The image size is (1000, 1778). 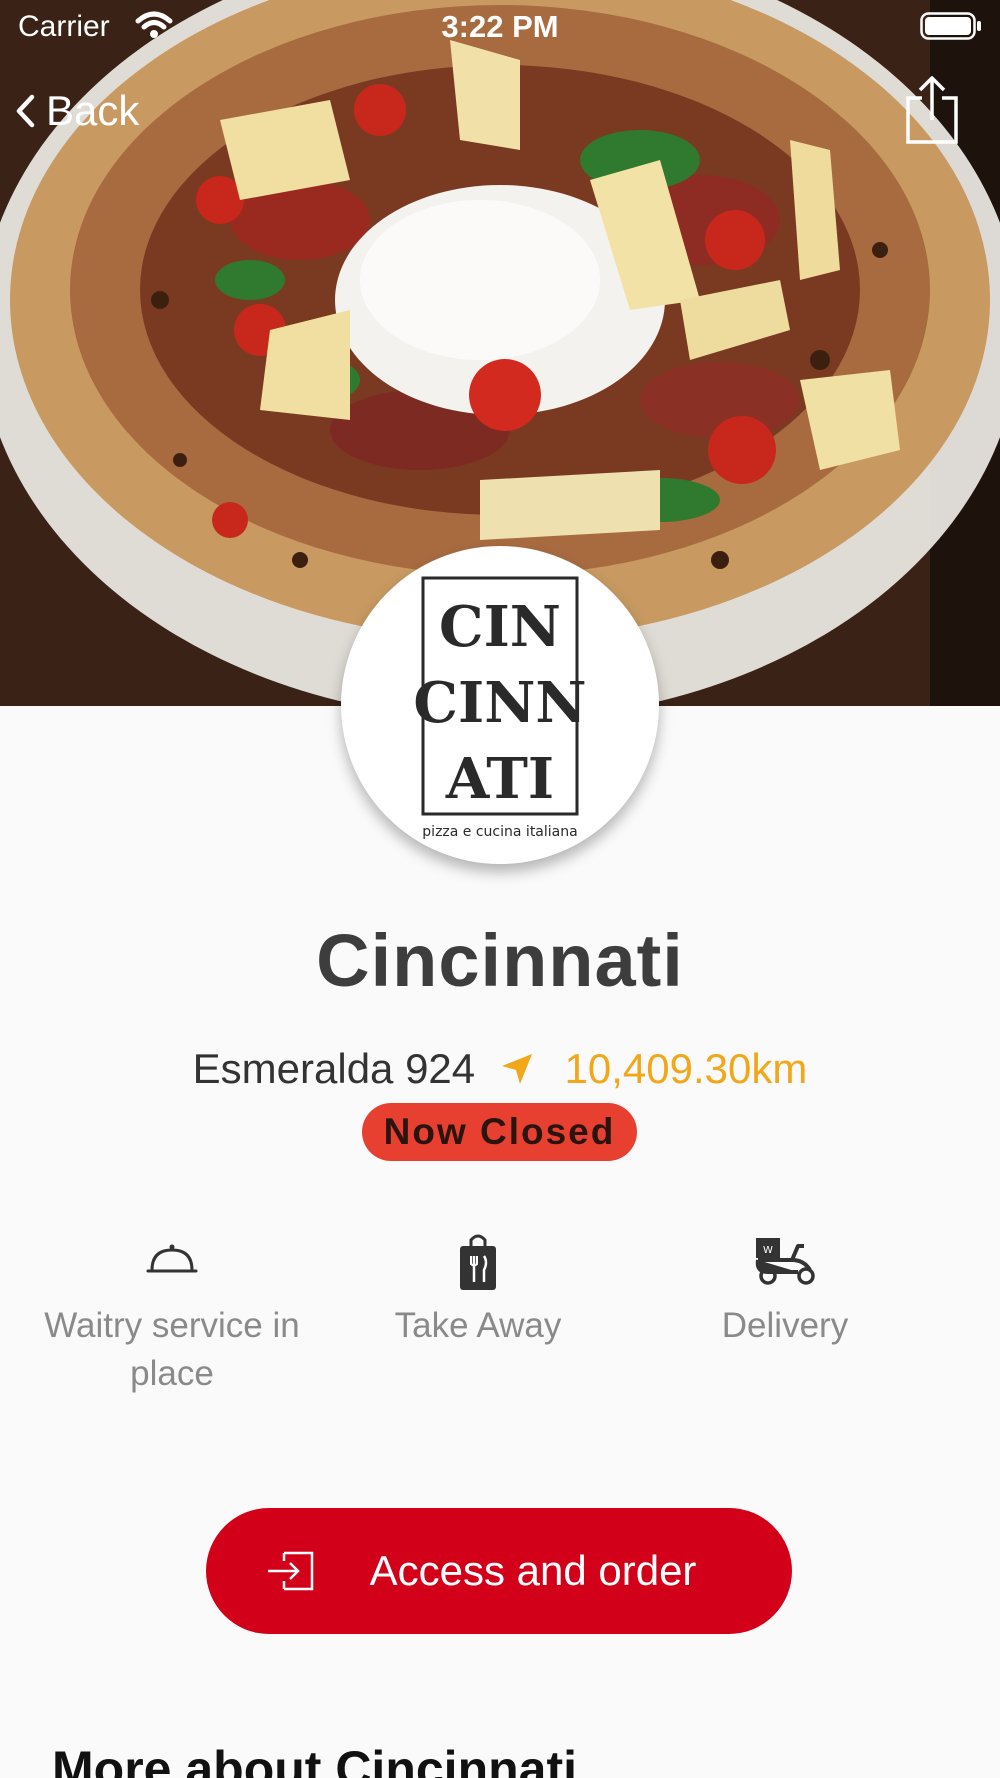 I want to click on clock: 3:22 PM, so click(x=500, y=26).